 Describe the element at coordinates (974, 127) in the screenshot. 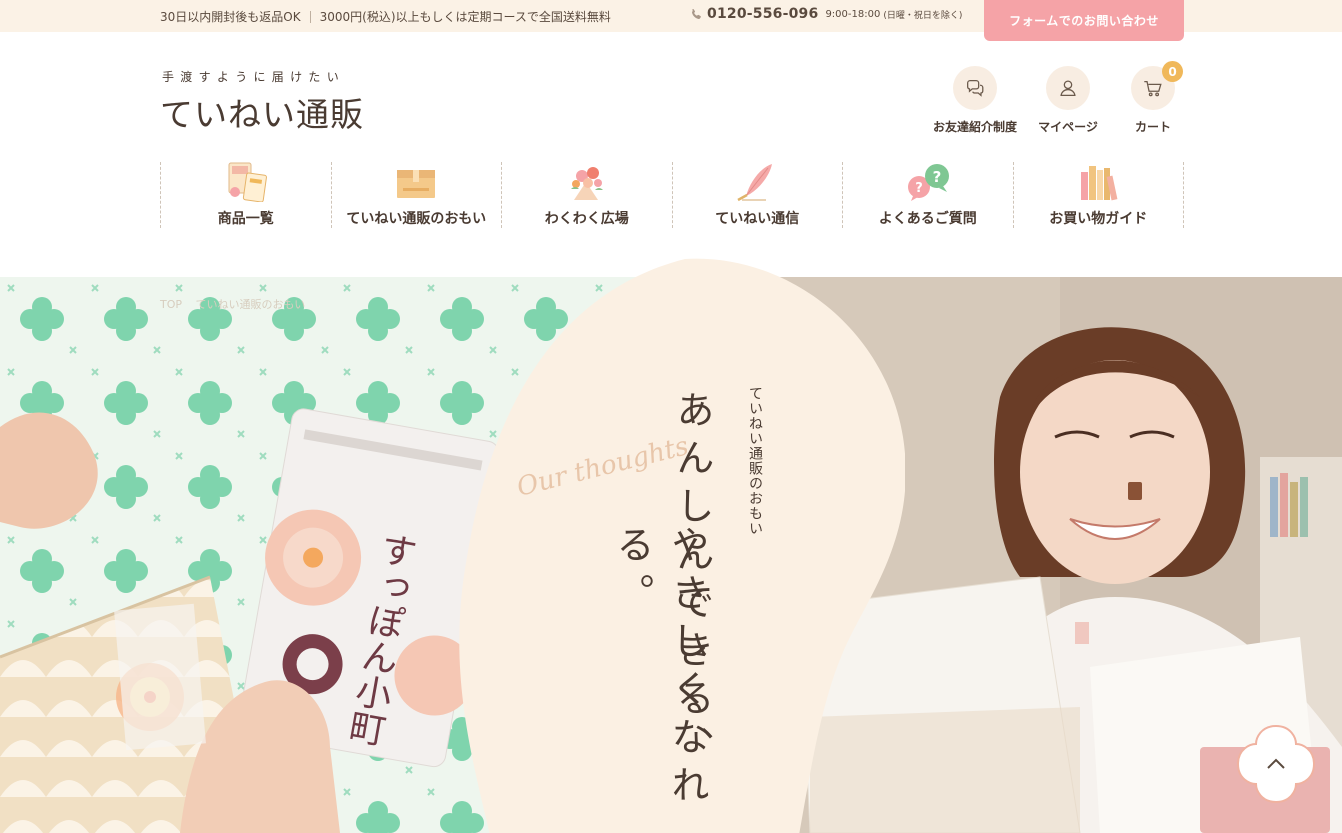

I see `friend-referral-label: お友達紹介制度` at that location.